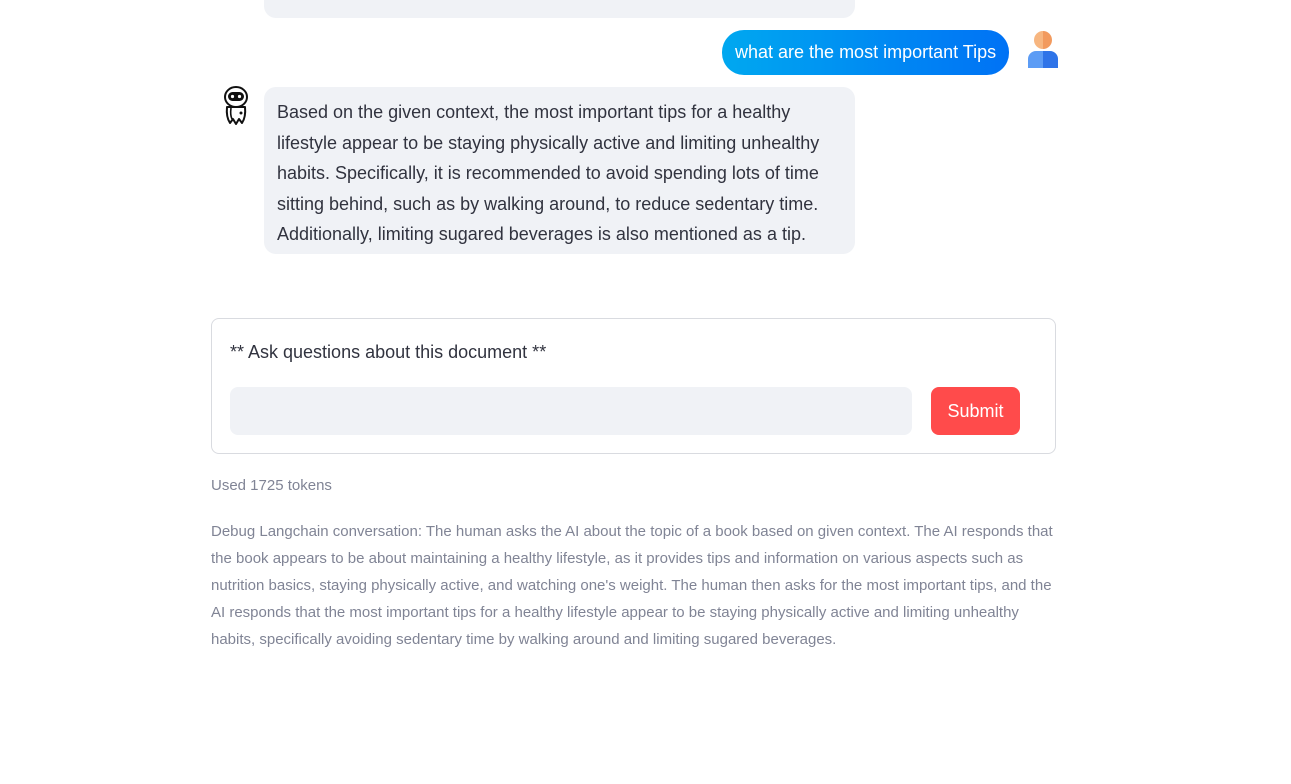  What do you see at coordinates (388, 352) in the screenshot?
I see `question-label: ** Ask questions about this document **` at bounding box center [388, 352].